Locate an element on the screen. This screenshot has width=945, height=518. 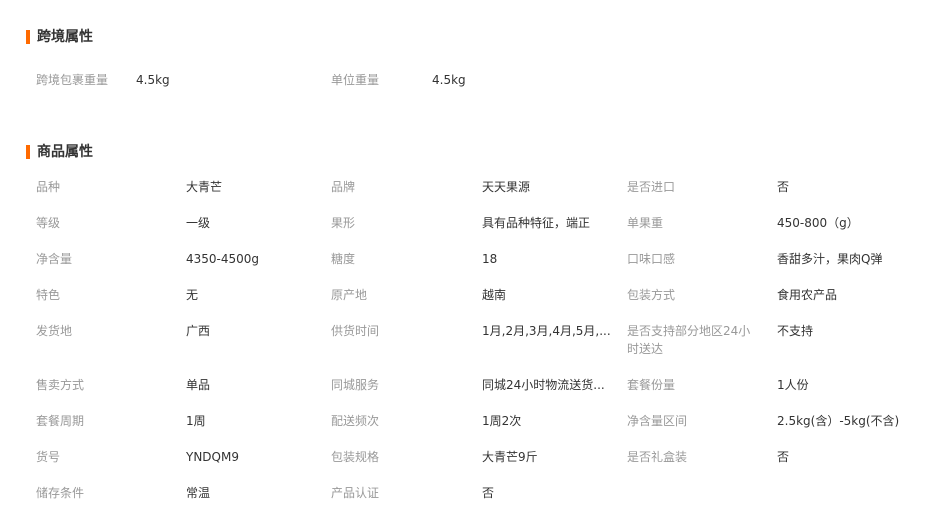
attr-label: 是否支持部分地区24小时送达 is located at coordinates (689, 340).